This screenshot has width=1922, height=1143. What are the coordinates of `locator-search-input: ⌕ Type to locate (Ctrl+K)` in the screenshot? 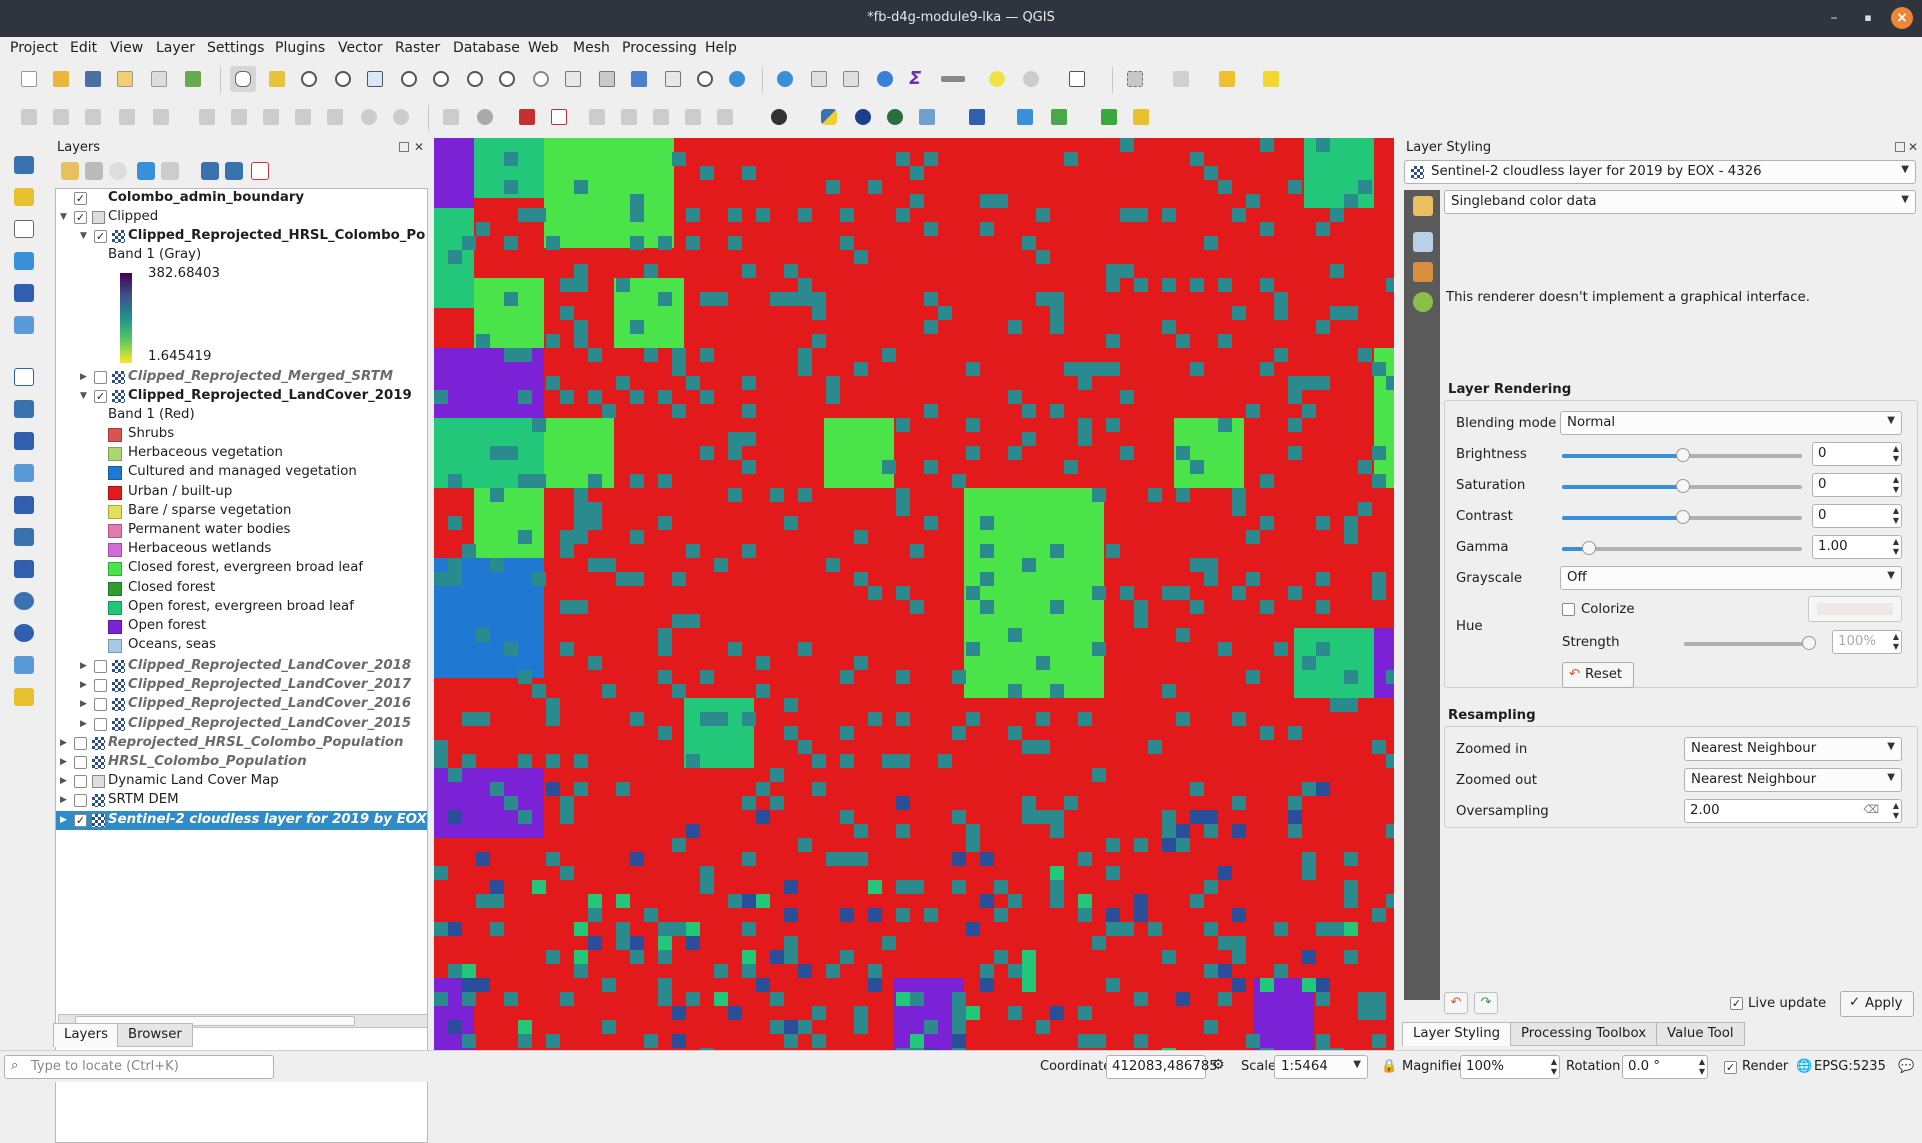 It's located at (139, 1067).